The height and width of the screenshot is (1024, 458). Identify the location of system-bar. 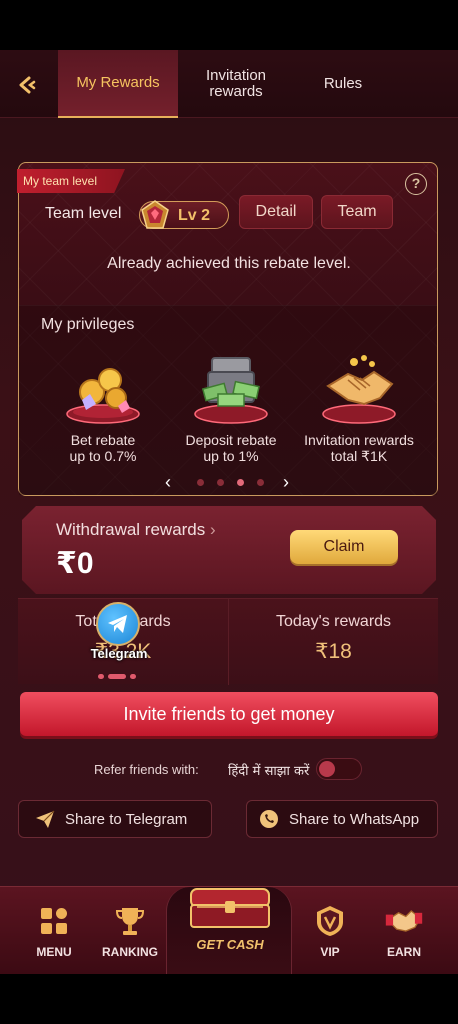
(229, 999).